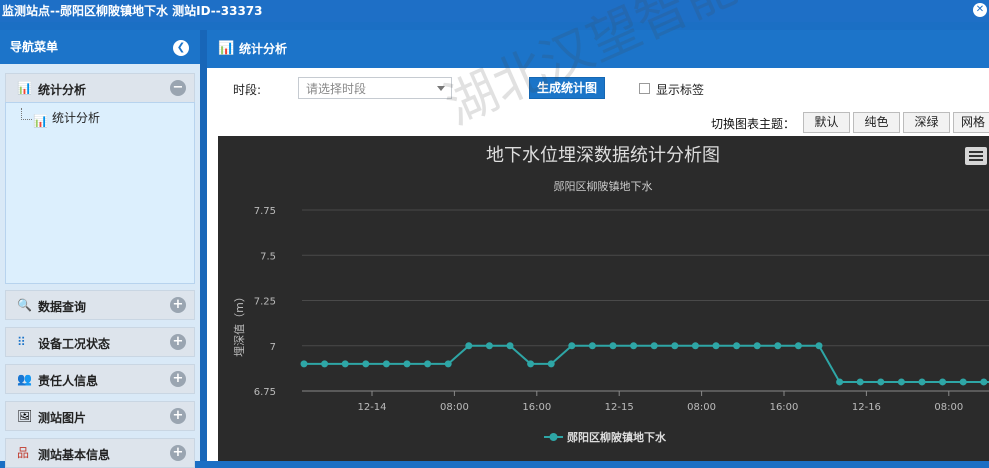 The width and height of the screenshot is (989, 468). I want to click on sidebar-item-responsible-person: 👥 责任人信息 +, so click(100, 379).